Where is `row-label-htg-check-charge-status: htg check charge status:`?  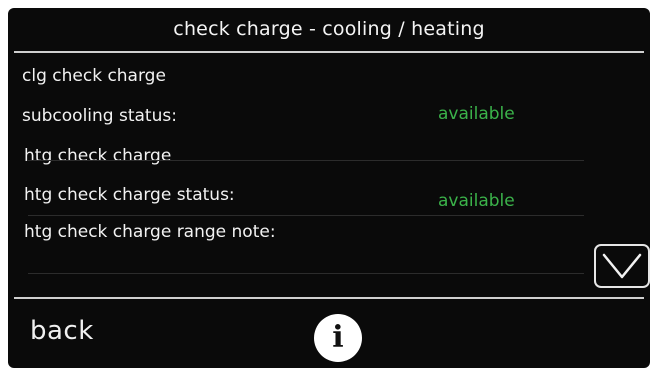
row-label-htg-check-charge-status: htg check charge status: is located at coordinates (129, 195).